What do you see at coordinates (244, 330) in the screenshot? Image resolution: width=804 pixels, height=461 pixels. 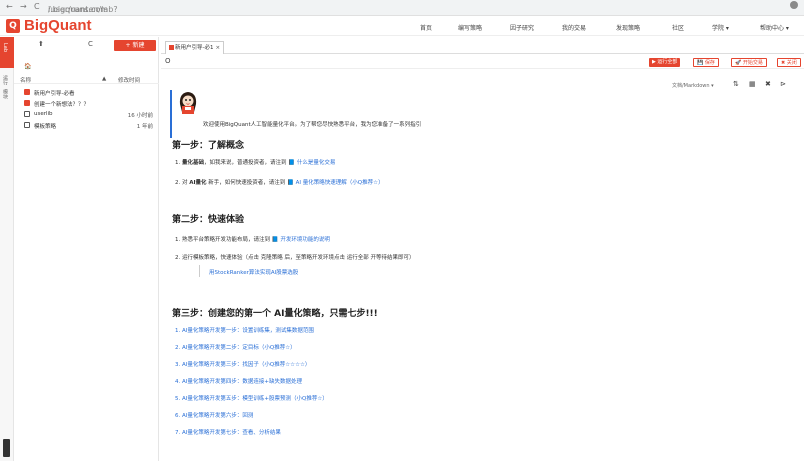 I see `step3-item-1: 1. AI量化策略开发第一步：设置训练集，测试集数据范围` at bounding box center [244, 330].